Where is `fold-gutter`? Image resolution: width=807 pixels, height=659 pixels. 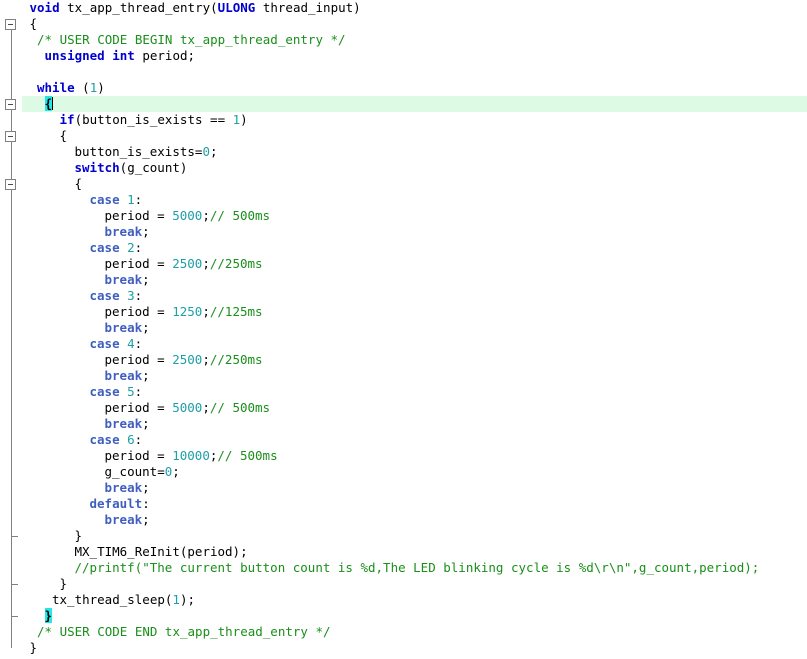 fold-gutter is located at coordinates (11, 329).